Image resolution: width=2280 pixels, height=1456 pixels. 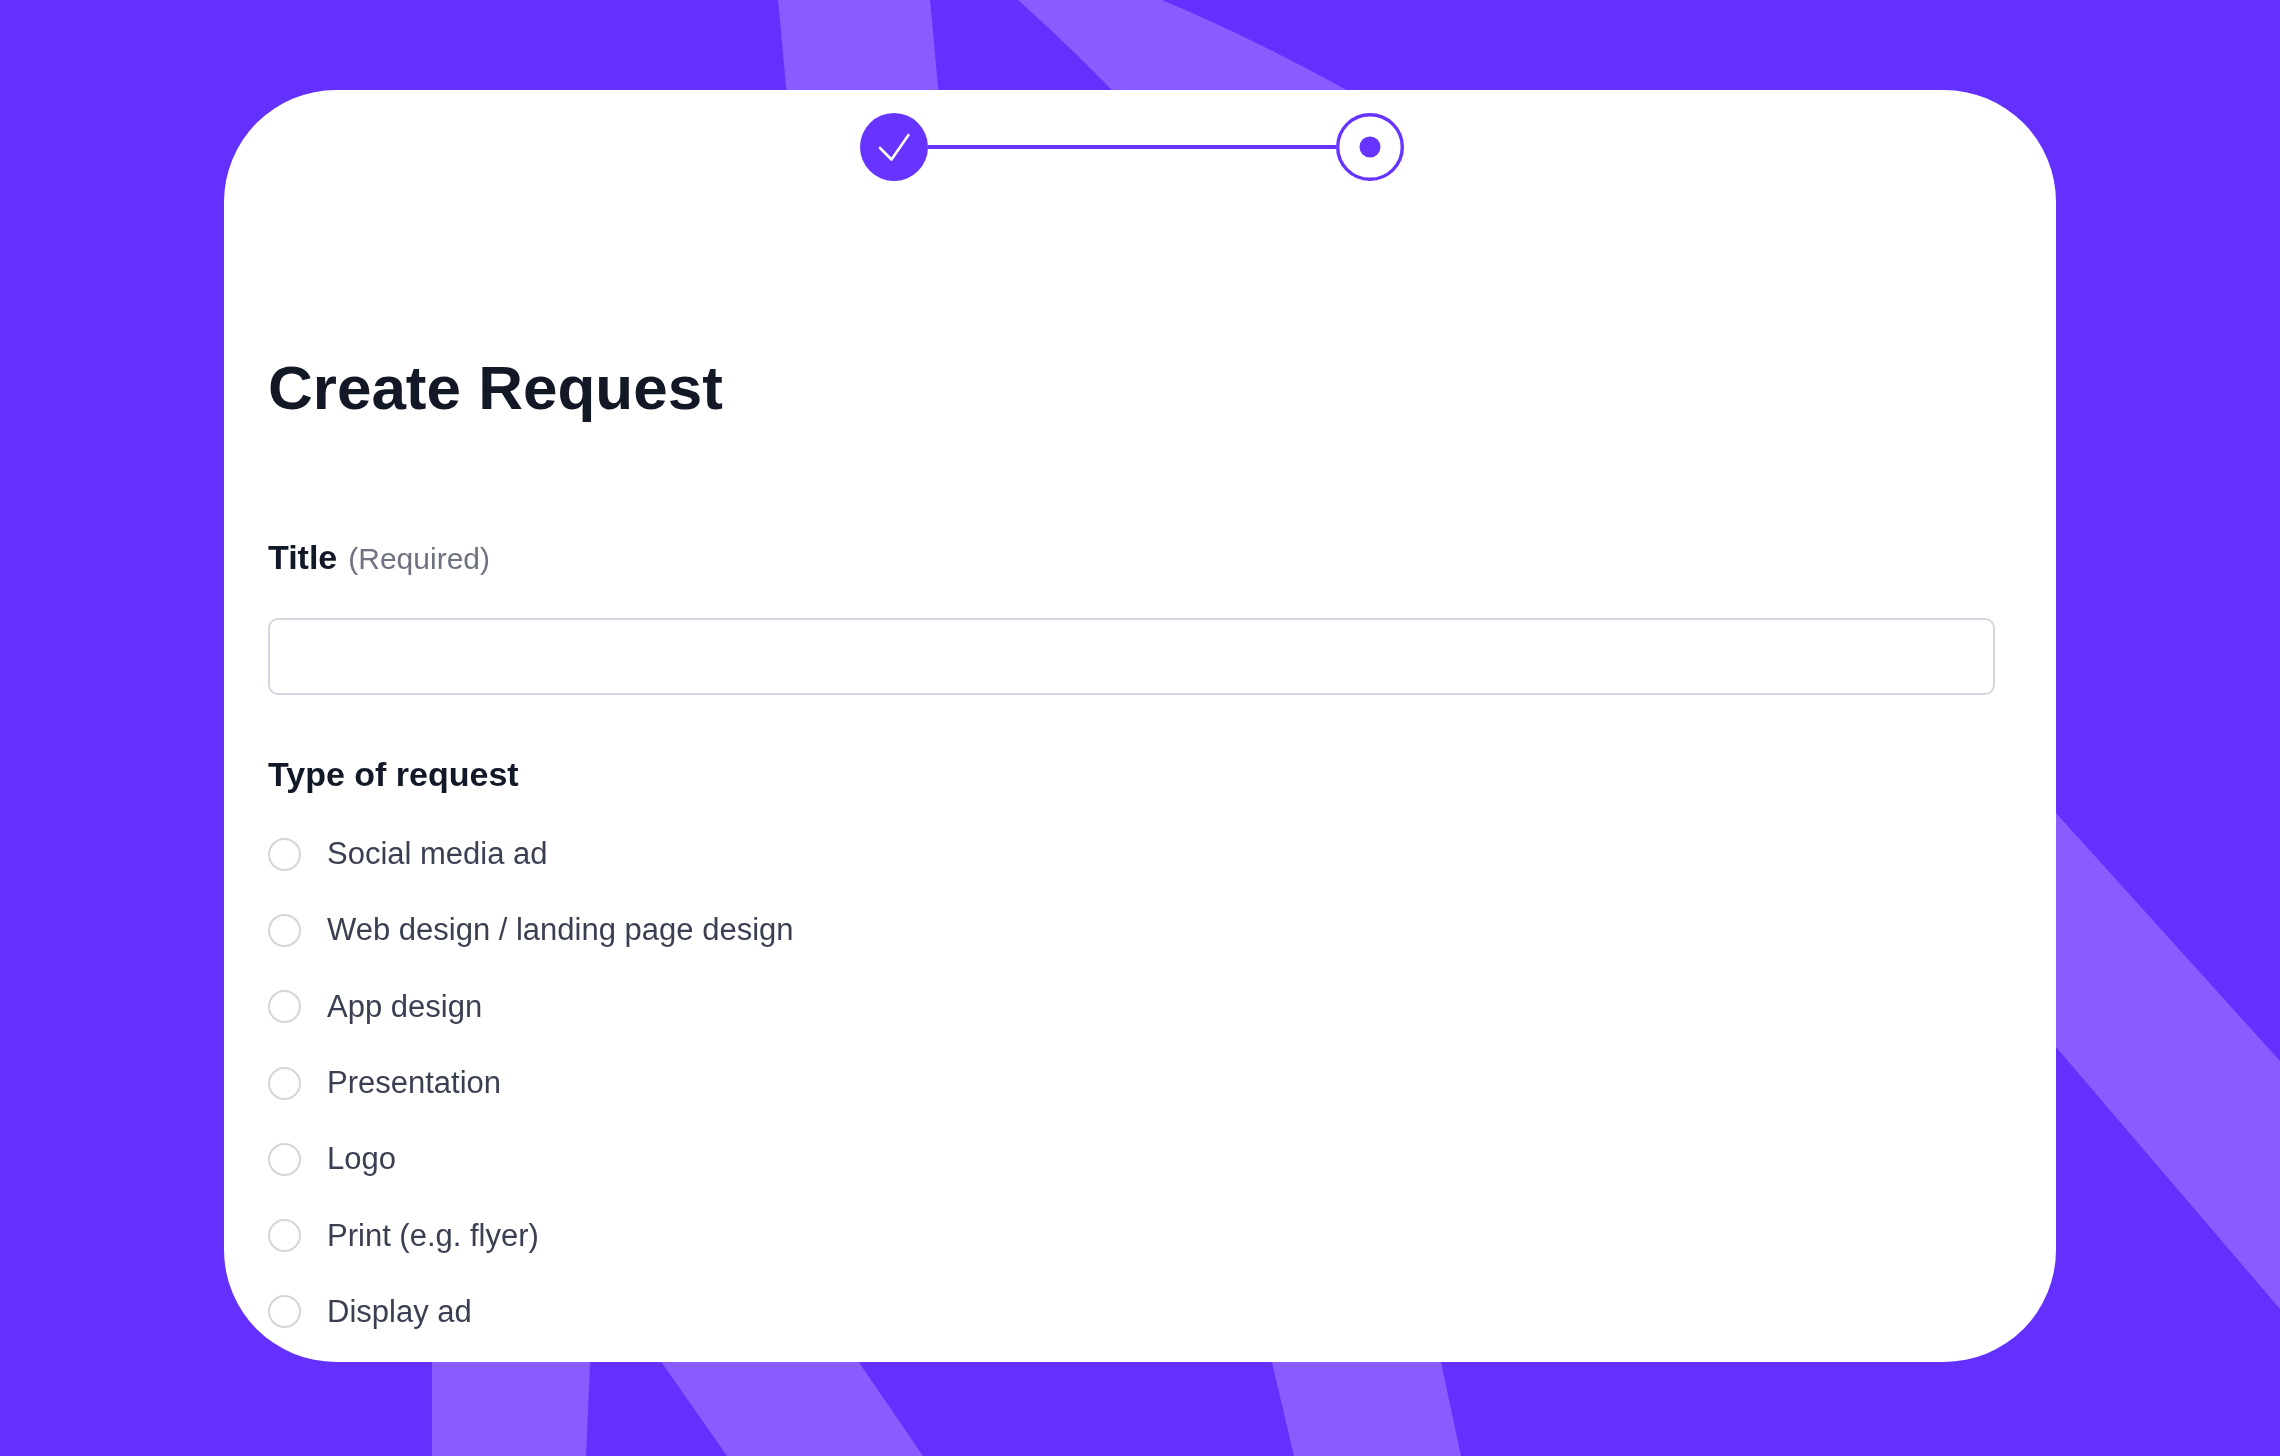 I want to click on required-note: (Required), so click(x=419, y=559).